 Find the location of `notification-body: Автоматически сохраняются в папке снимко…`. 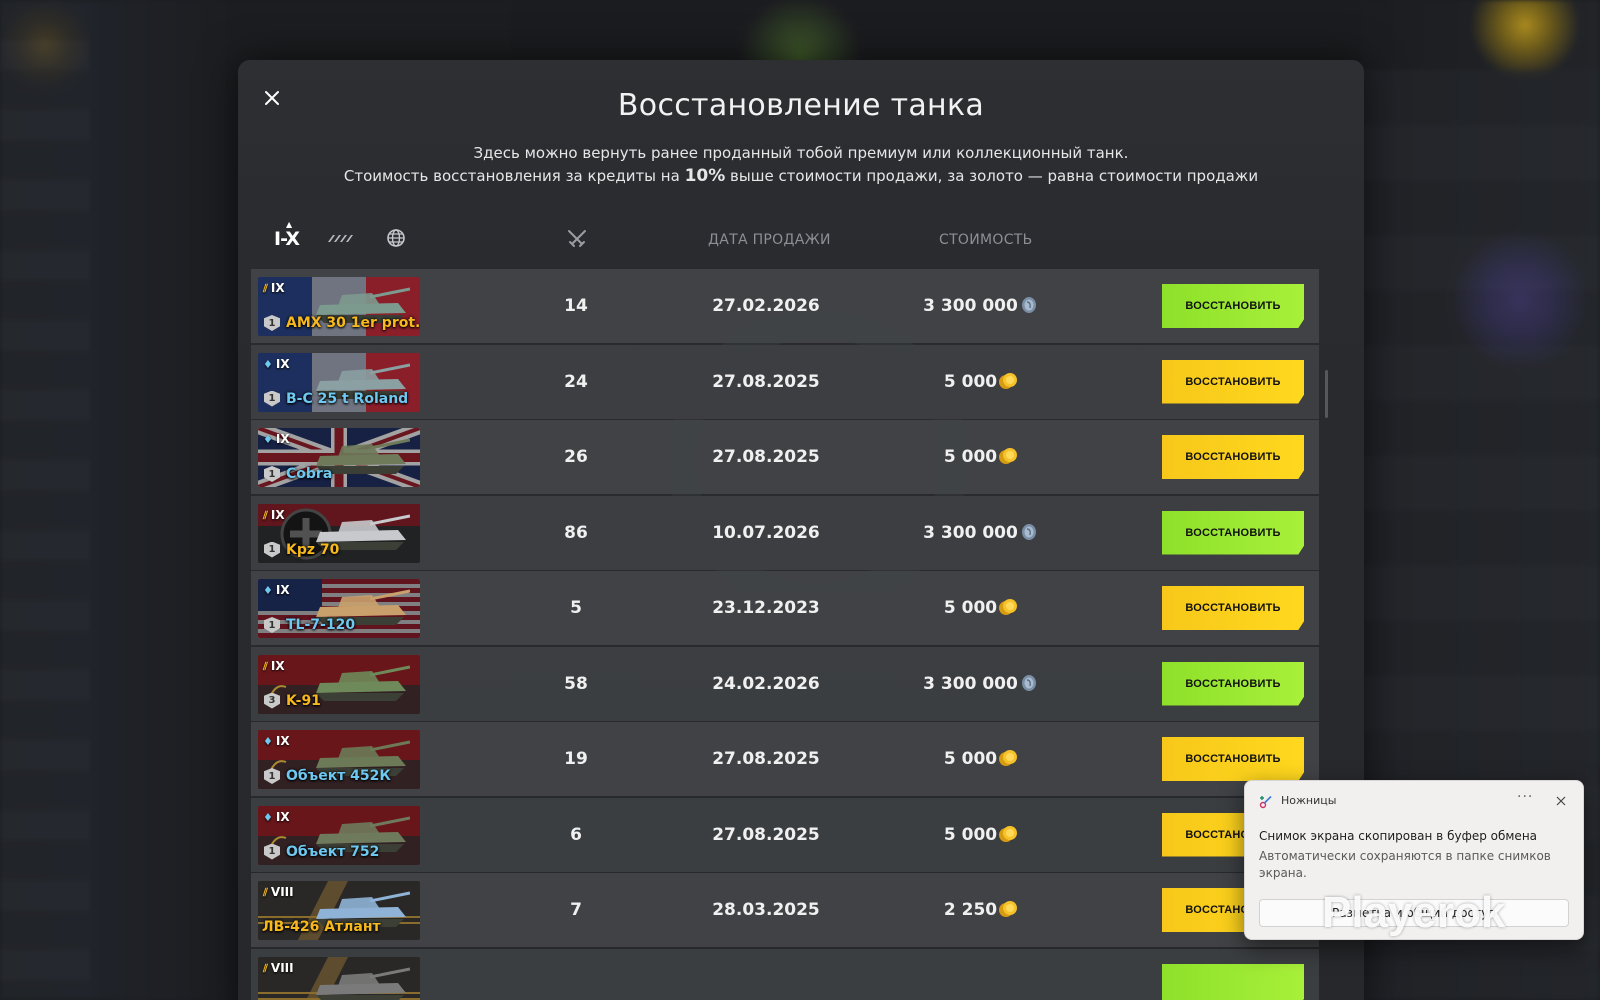

notification-body: Автоматически сохраняются в папке снимко… is located at coordinates (1405, 864).